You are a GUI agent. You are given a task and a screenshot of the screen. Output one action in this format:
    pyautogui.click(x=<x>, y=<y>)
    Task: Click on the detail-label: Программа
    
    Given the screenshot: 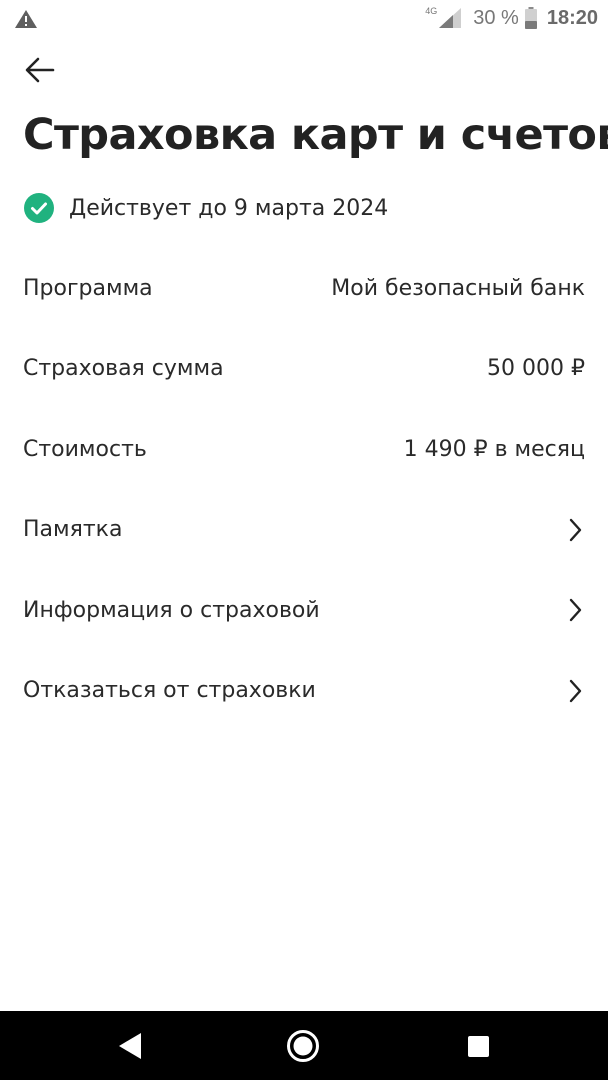 What is the action you would take?
    pyautogui.click(x=88, y=288)
    